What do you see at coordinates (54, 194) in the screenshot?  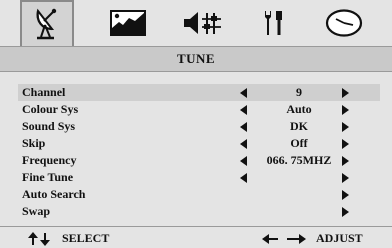 I see `menu-item-label: Auto Search` at bounding box center [54, 194].